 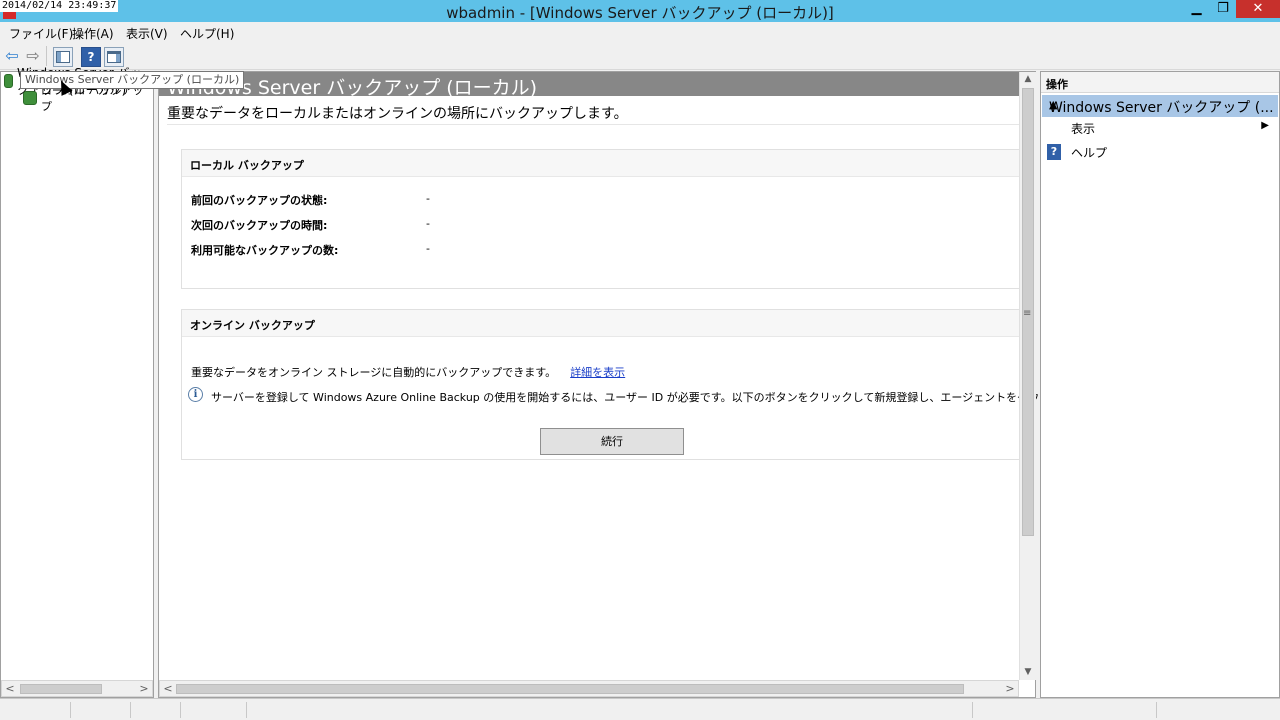 I want to click on online-description: 重要なデータをオンライン ストレージに自動的にバックアップできます。 詳細を表示, so click(x=408, y=372).